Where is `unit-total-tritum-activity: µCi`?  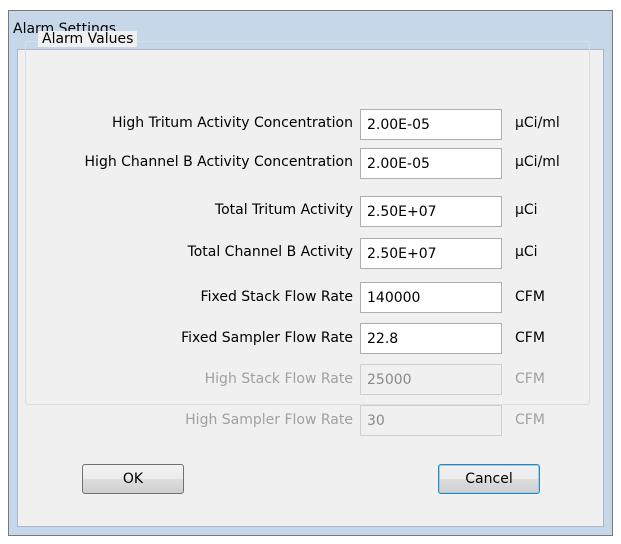 unit-total-tritum-activity: µCi is located at coordinates (526, 210).